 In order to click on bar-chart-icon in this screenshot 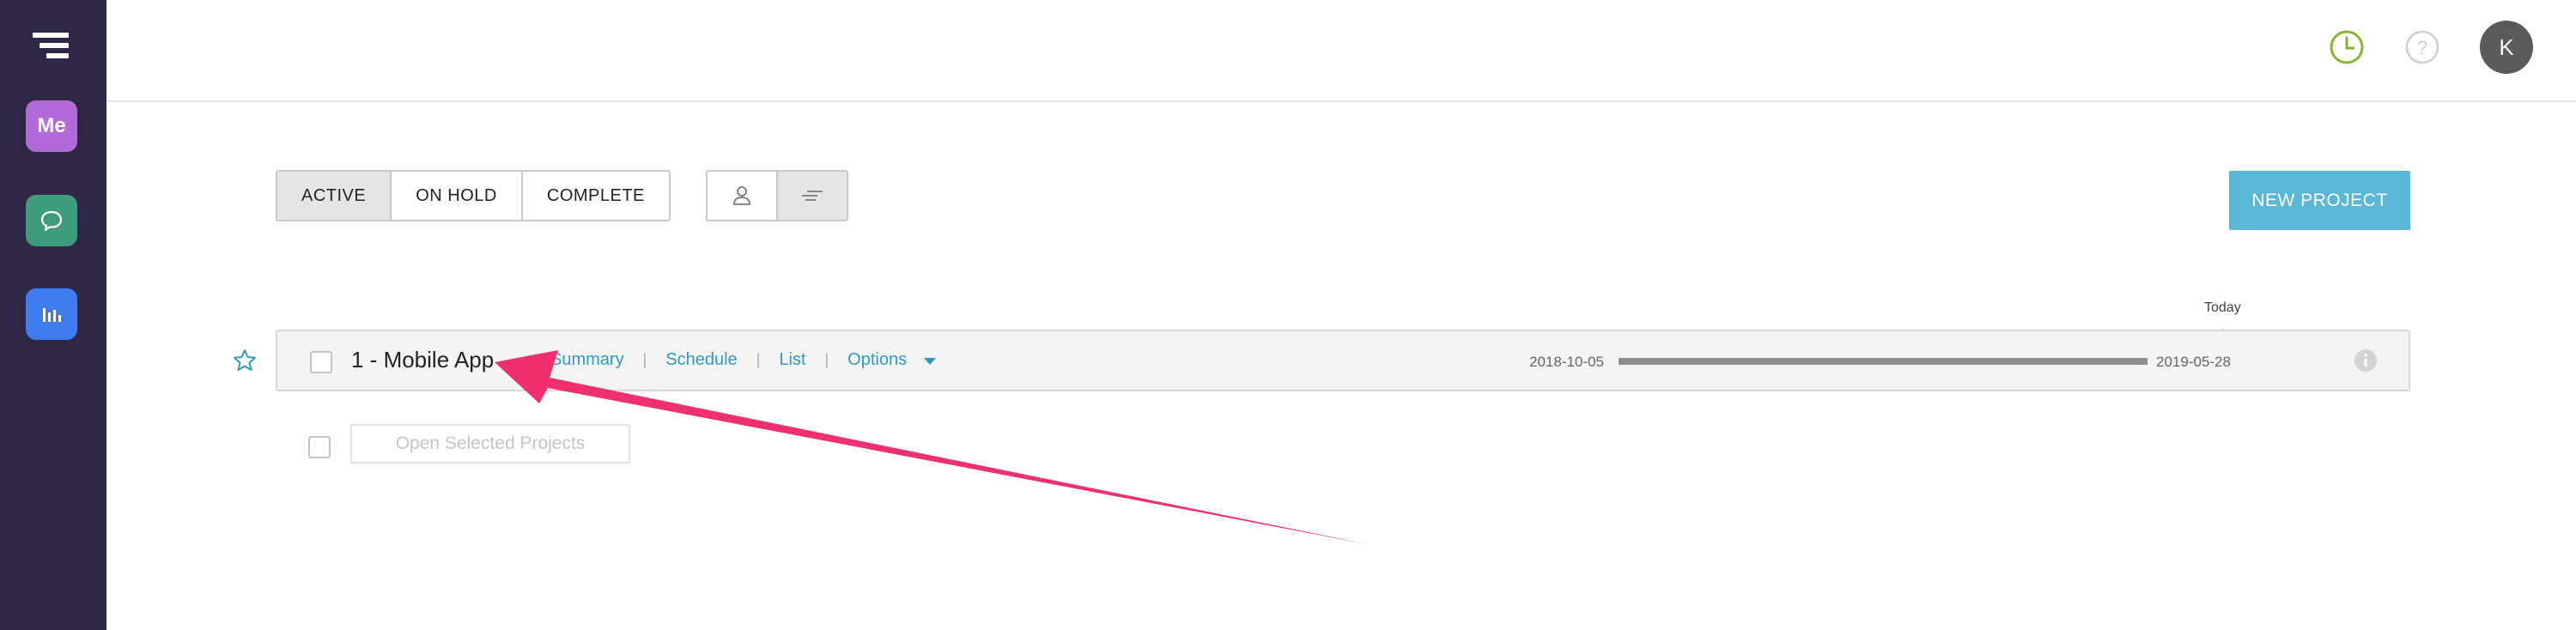, I will do `click(52, 315)`.